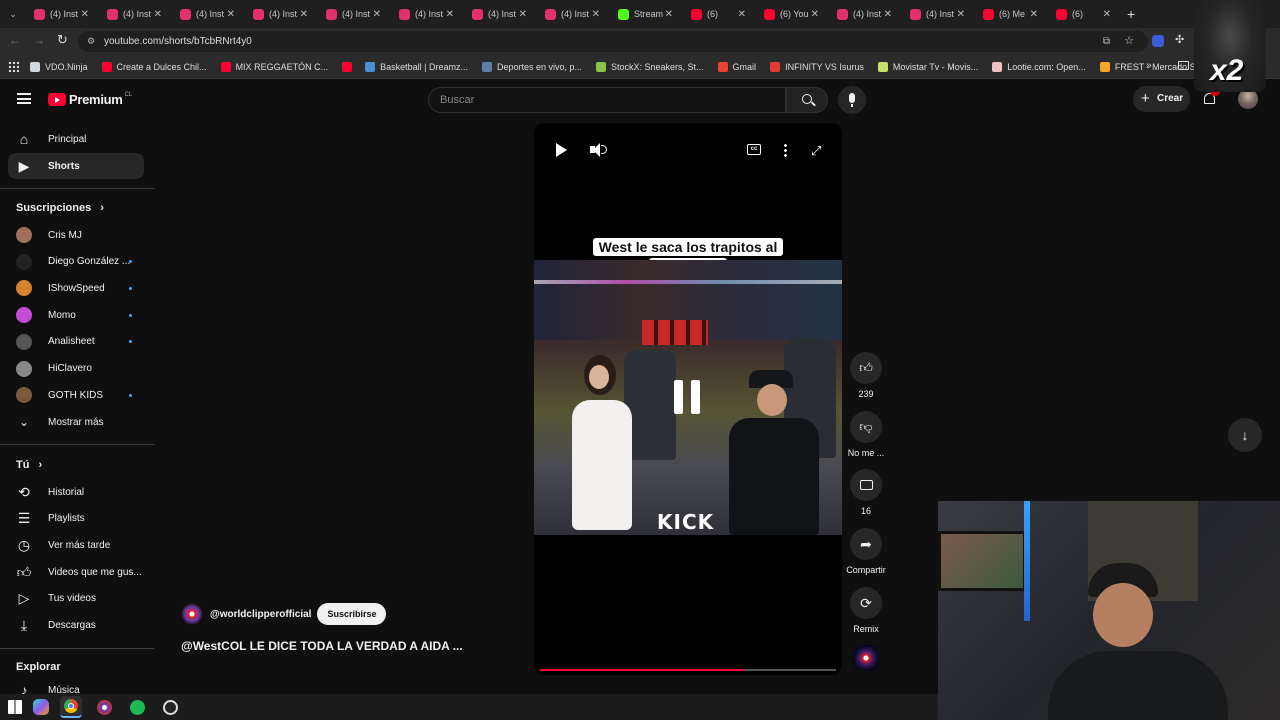  I want to click on sidebar-item-principal: ⌂ Principal, so click(76, 139).